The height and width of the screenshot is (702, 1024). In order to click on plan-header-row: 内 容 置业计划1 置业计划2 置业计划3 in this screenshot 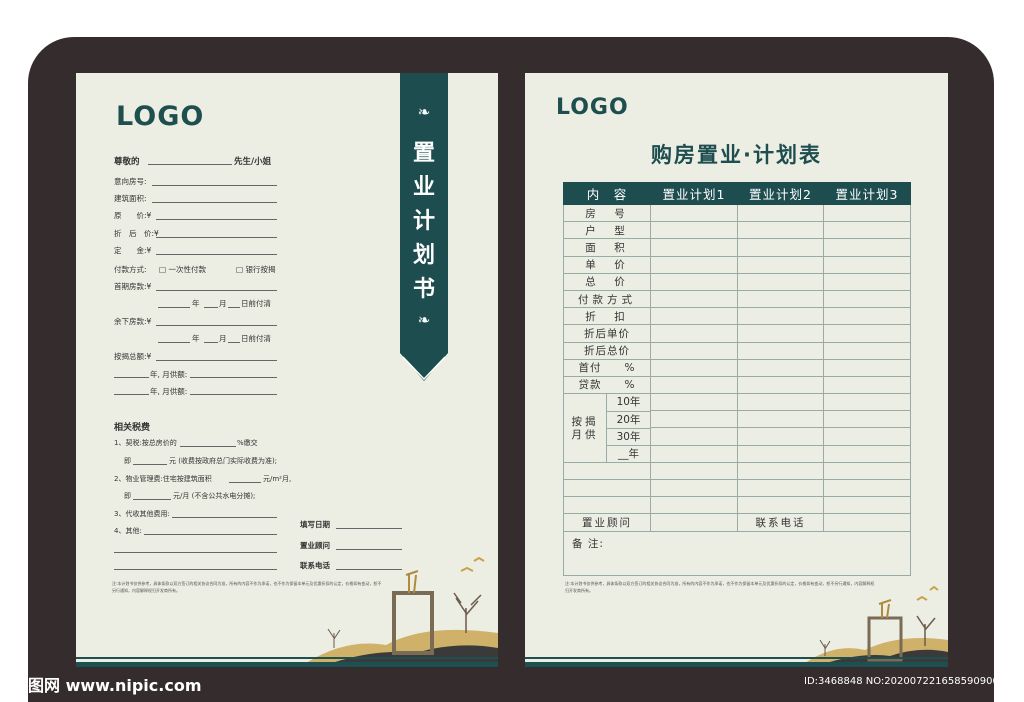, I will do `click(737, 193)`.